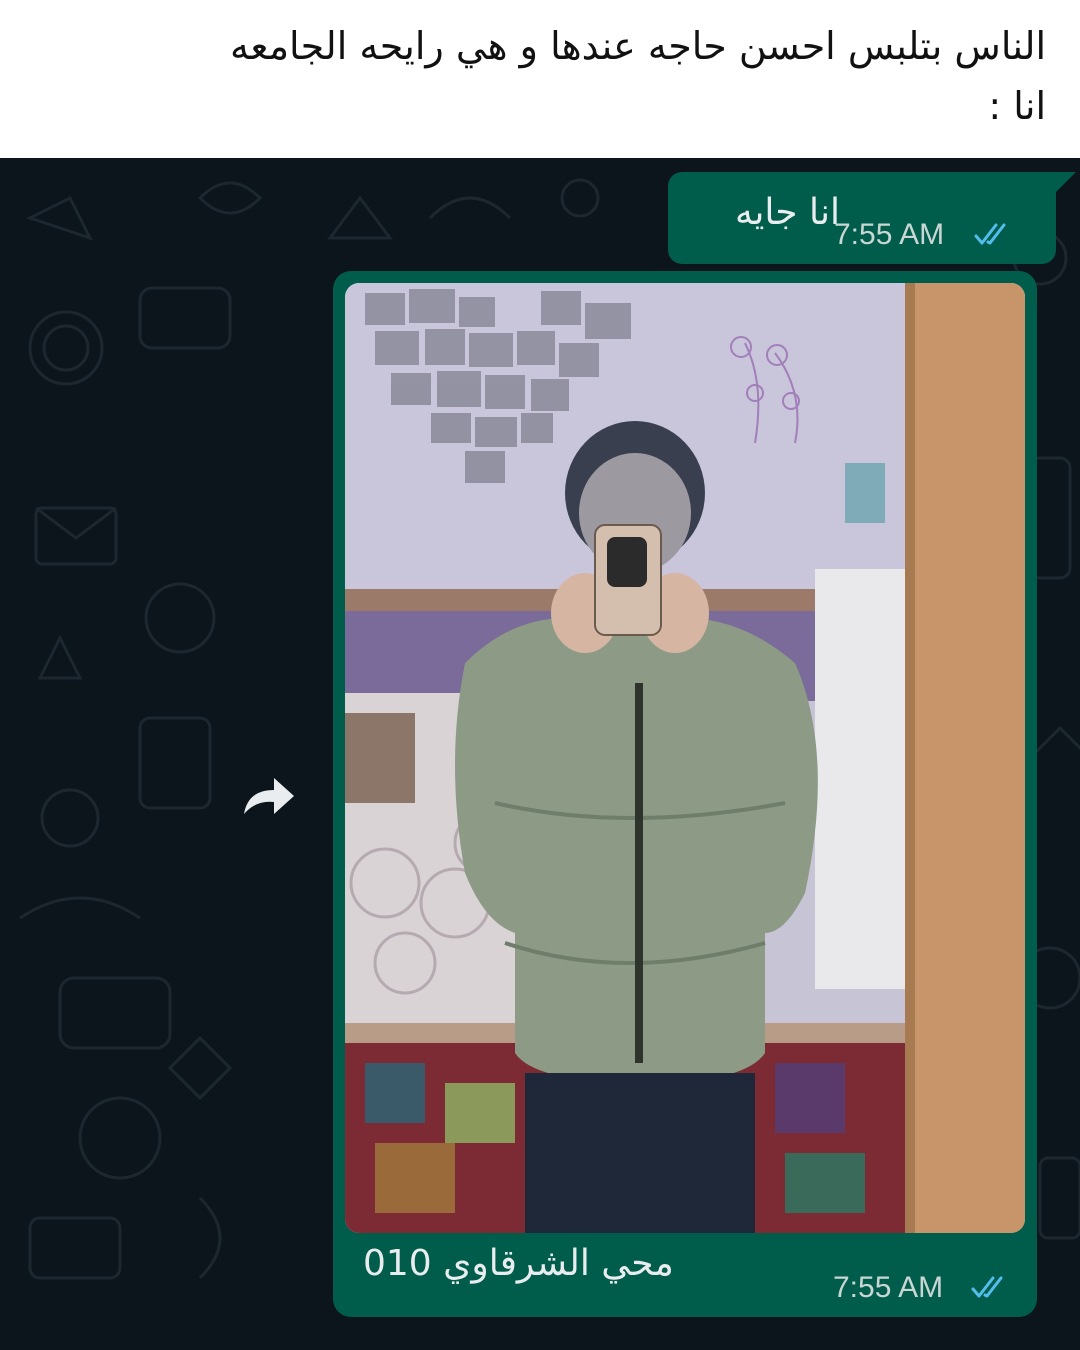 The width and height of the screenshot is (1080, 1350). What do you see at coordinates (1017, 106) in the screenshot?
I see `caption-line-2: انا :` at bounding box center [1017, 106].